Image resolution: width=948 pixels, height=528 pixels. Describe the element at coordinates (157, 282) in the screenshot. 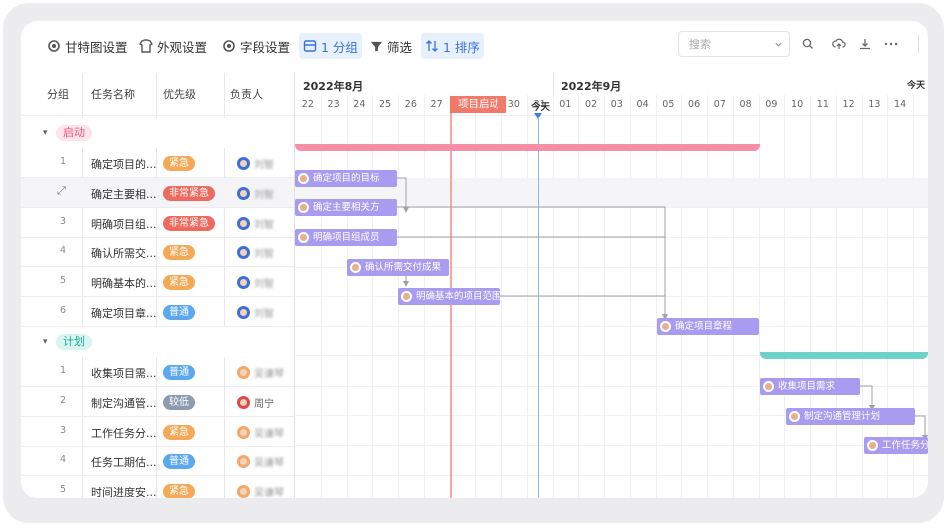

I see `table-row: 5 明确基本的... 紧急 刘智` at that location.